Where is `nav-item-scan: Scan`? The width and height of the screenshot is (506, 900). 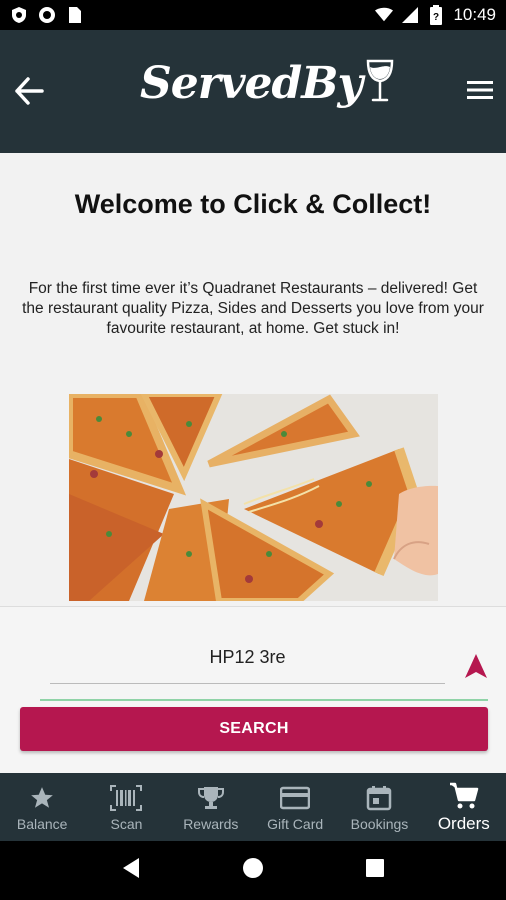
nav-item-scan: Scan is located at coordinates (126, 807).